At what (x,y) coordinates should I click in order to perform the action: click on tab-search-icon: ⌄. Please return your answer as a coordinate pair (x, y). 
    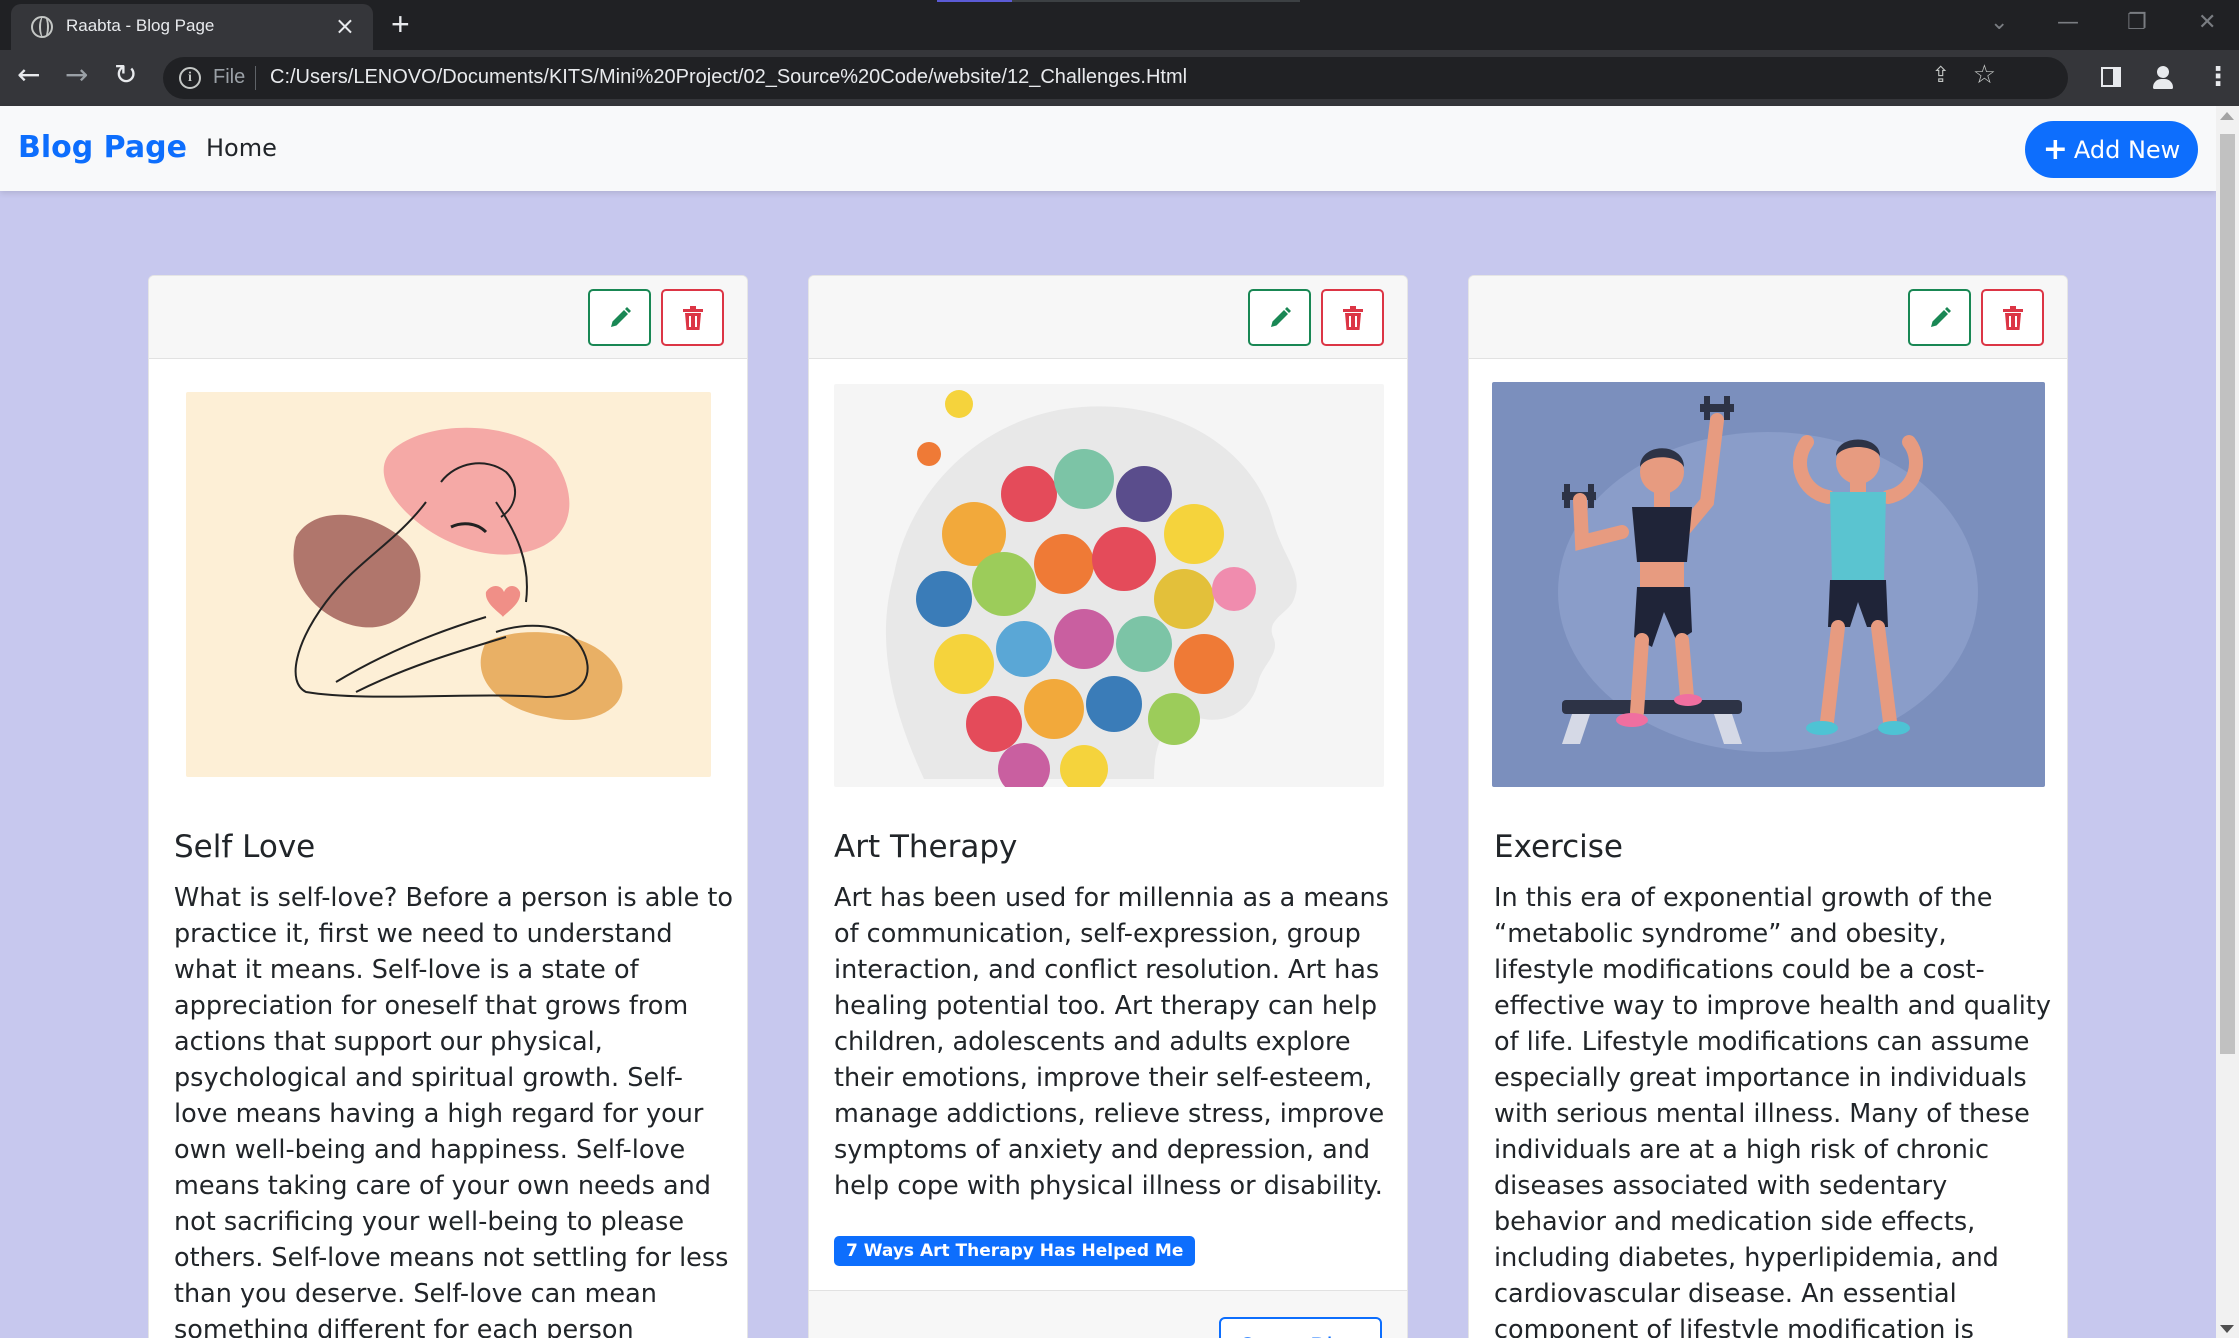
    Looking at the image, I should click on (1999, 22).